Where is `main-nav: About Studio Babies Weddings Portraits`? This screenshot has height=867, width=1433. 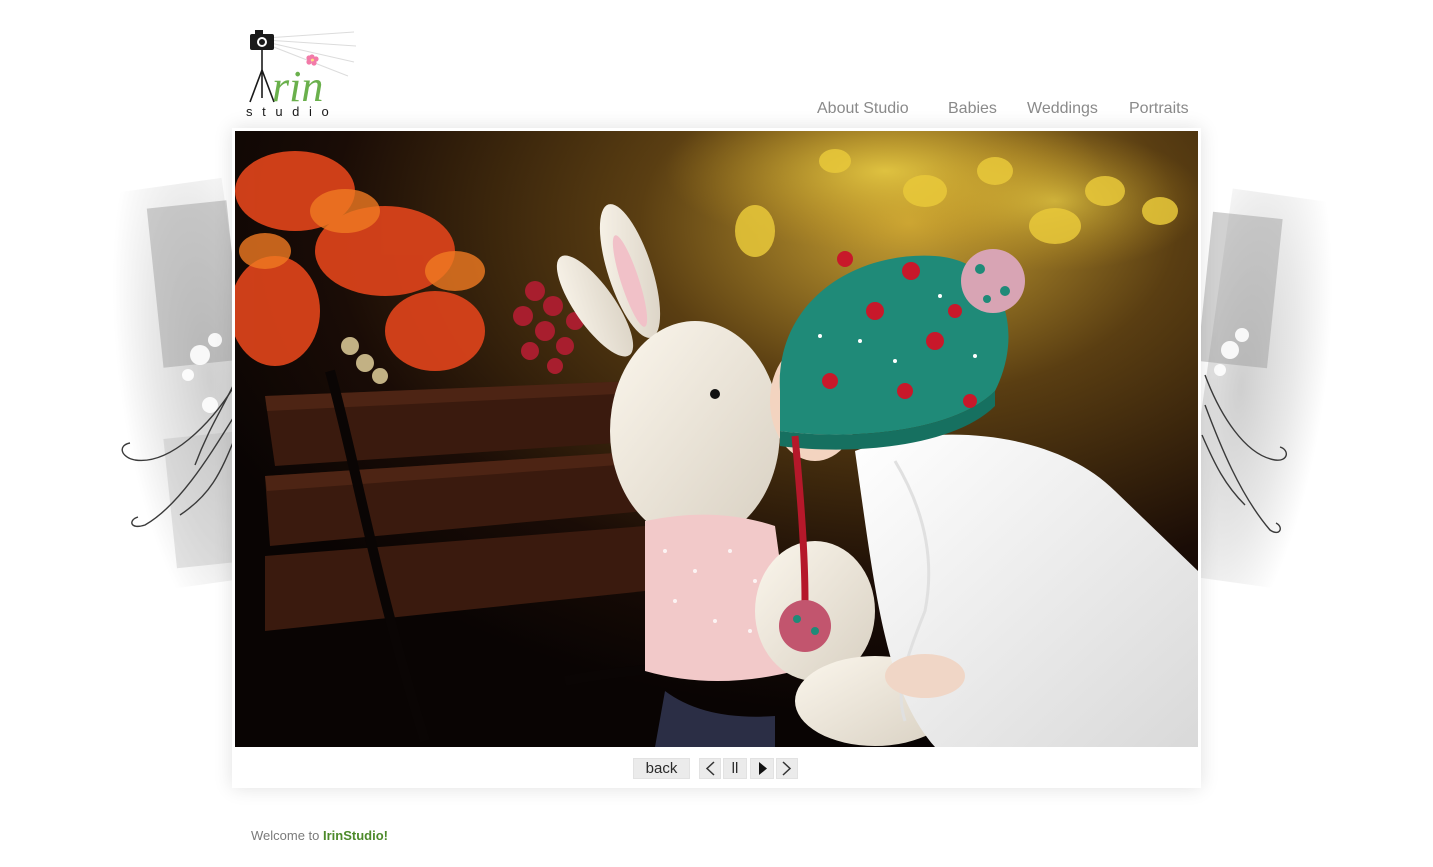 main-nav: About Studio Babies Weddings Portraits is located at coordinates (1000, 110).